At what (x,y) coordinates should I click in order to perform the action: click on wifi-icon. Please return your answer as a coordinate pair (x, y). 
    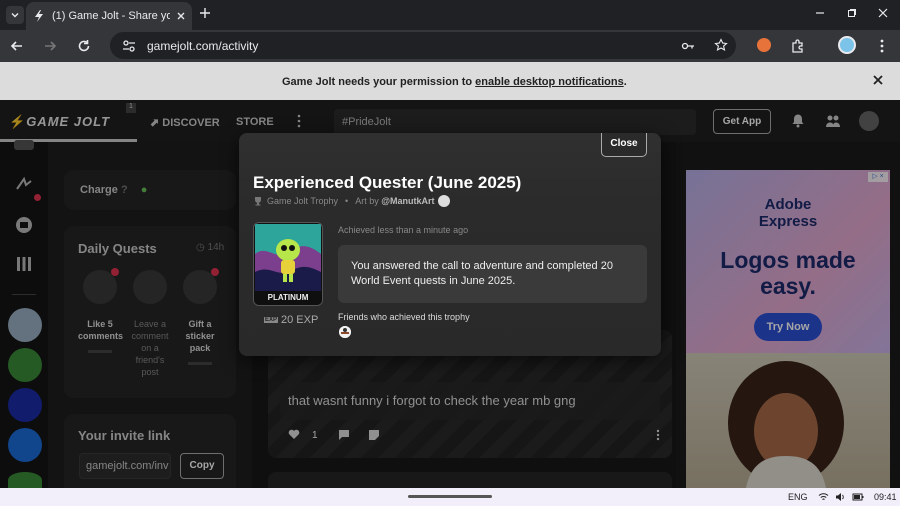
    Looking at the image, I should click on (823, 497).